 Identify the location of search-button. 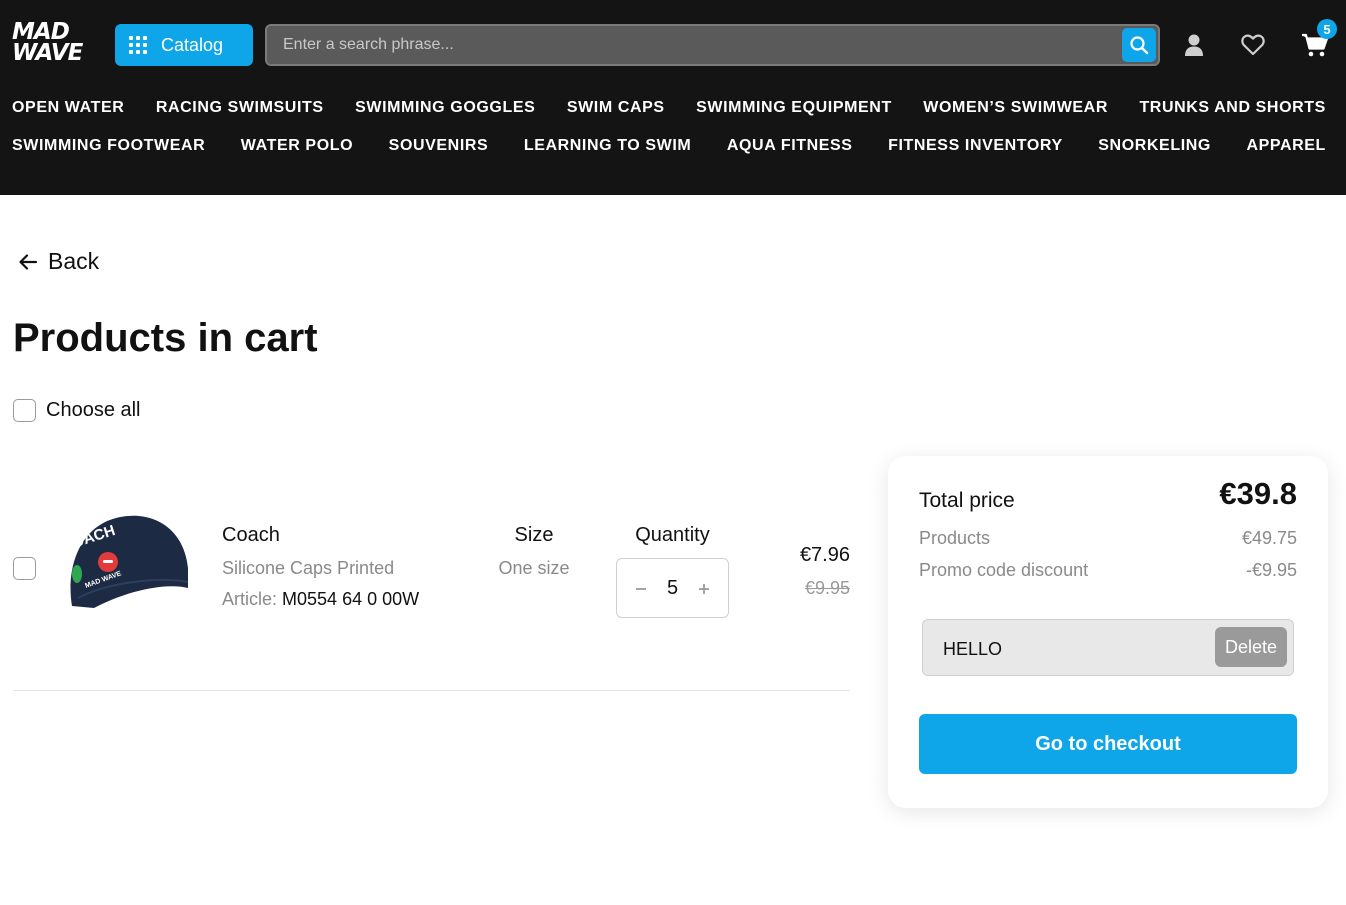
(1139, 45).